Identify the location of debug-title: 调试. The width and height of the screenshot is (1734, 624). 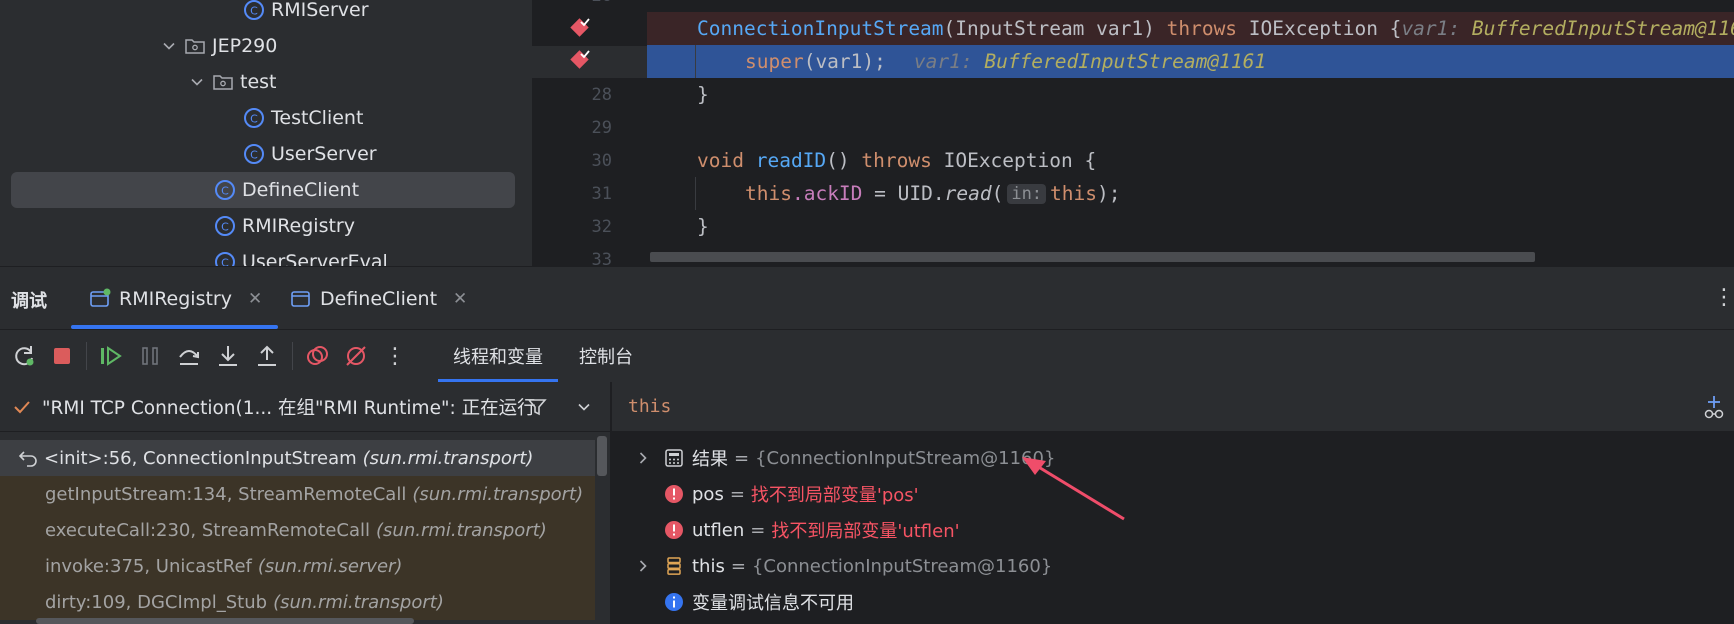
(29, 301).